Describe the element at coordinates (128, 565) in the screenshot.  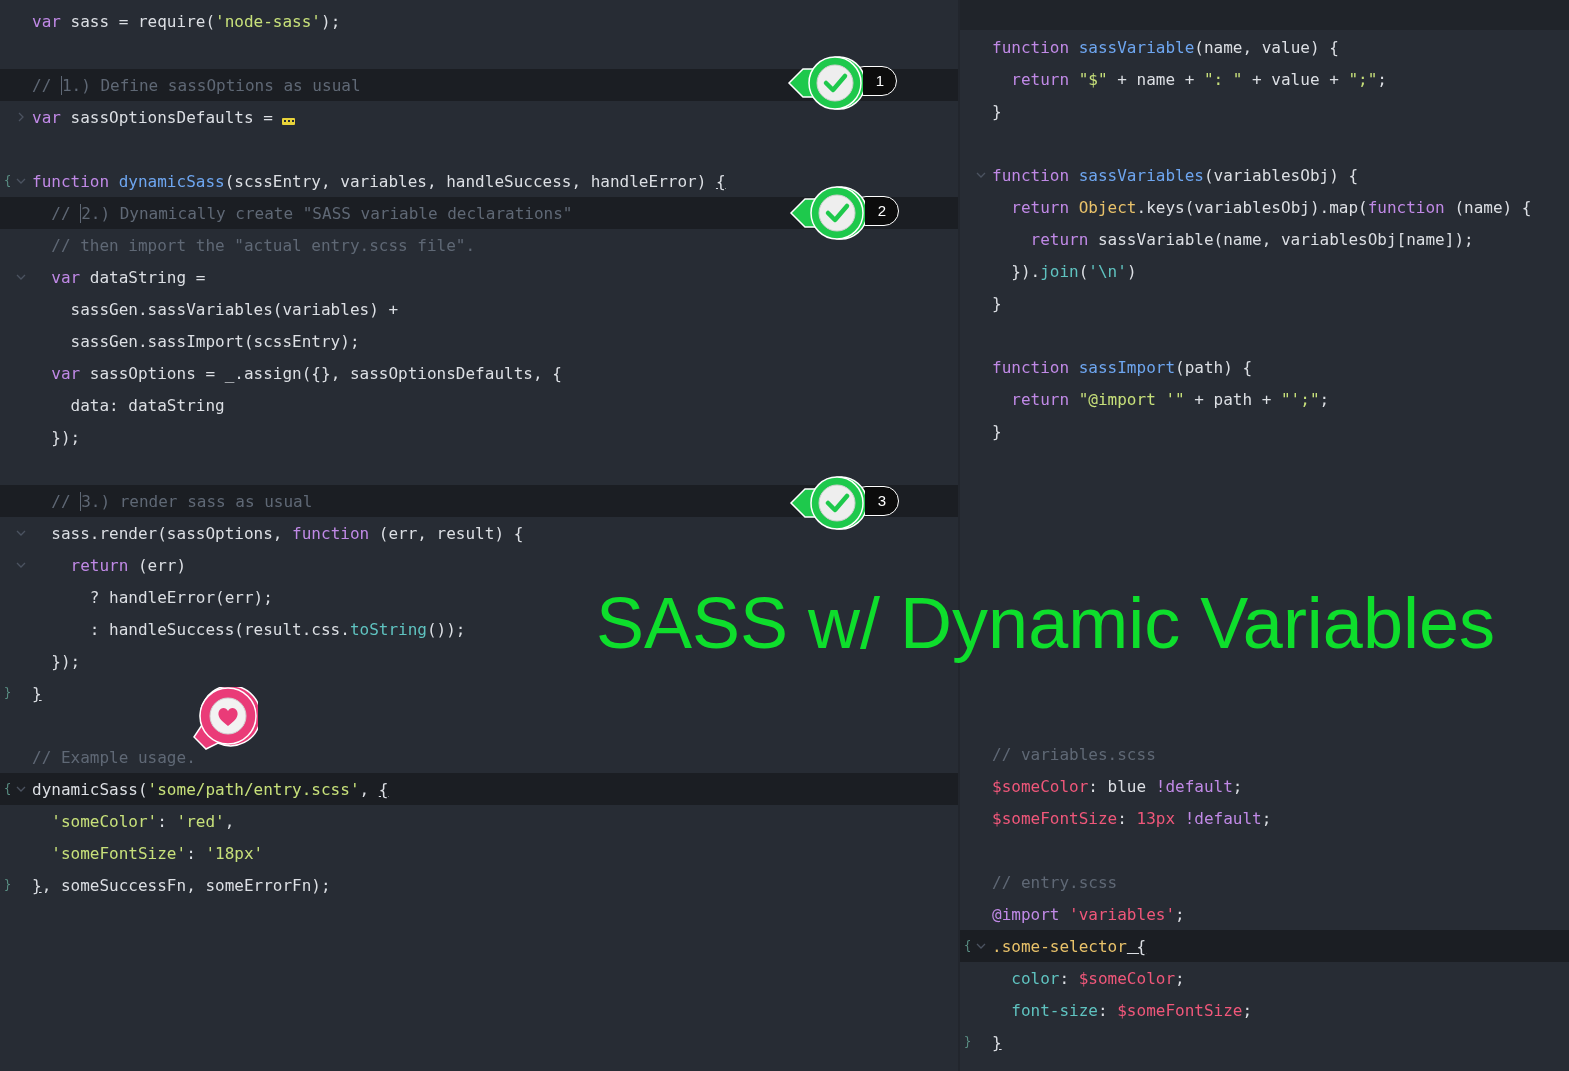
I see `code-line: return (err)` at that location.